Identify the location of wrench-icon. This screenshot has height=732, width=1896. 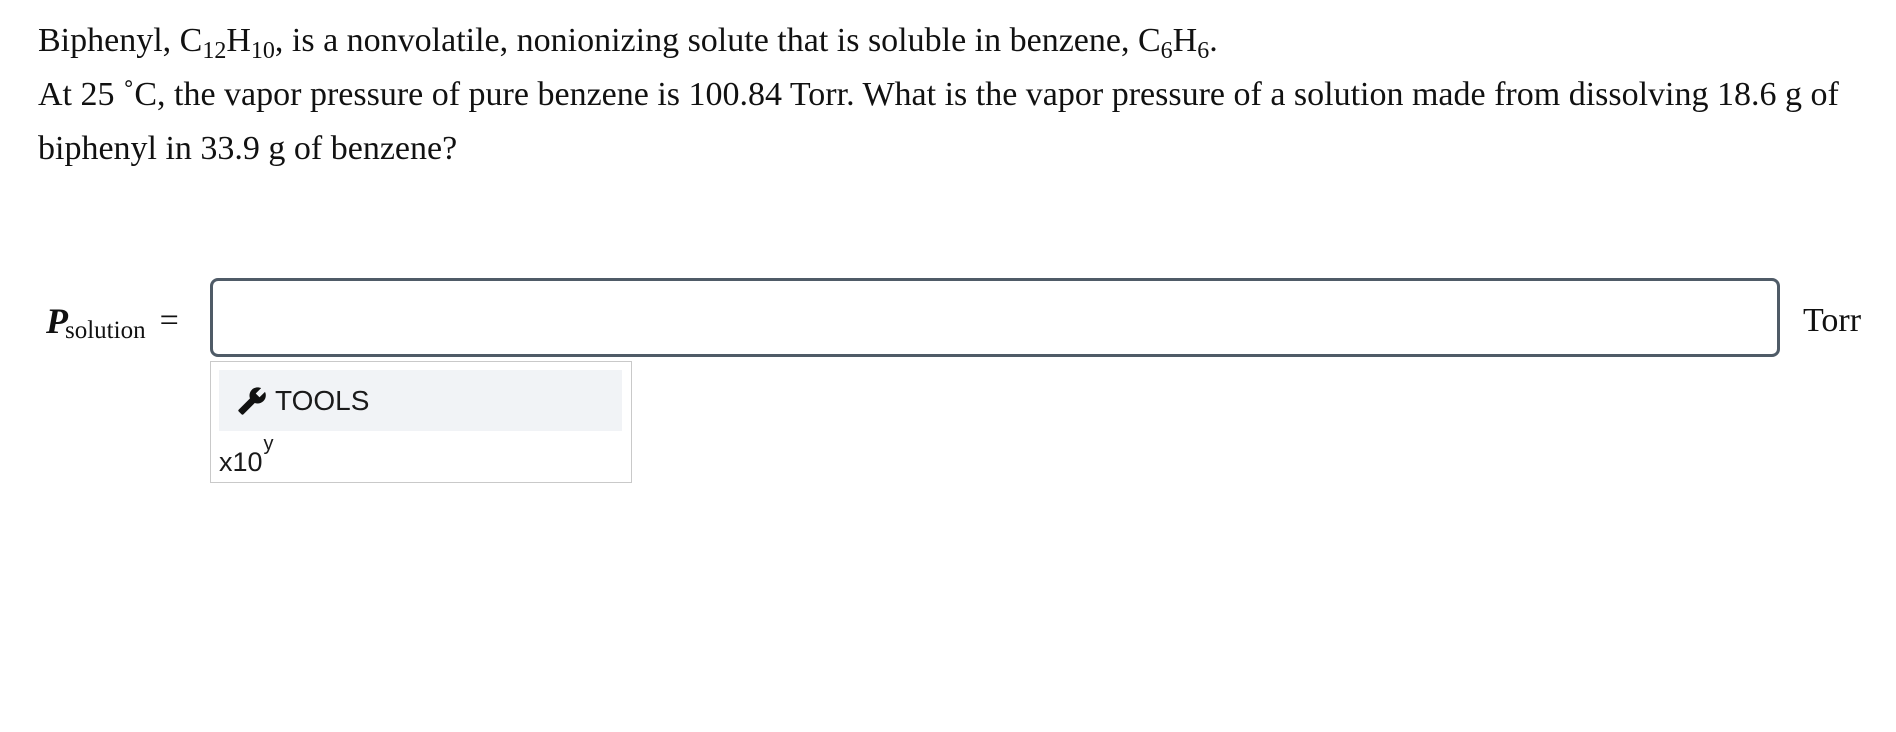
(252, 401).